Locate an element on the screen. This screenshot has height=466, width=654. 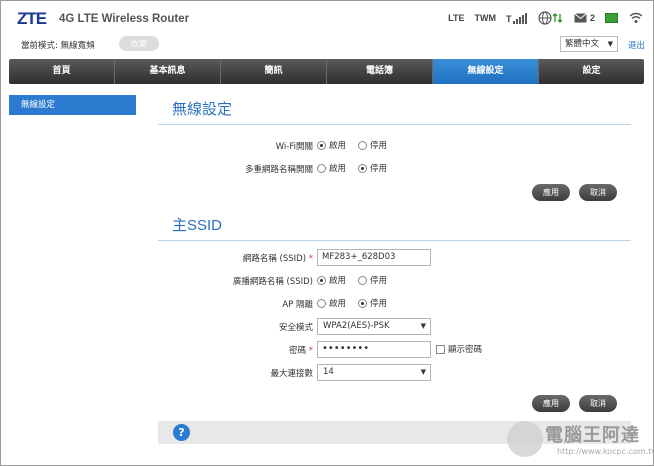
ssid-name-input: MF283+_628D03 is located at coordinates (374, 257).